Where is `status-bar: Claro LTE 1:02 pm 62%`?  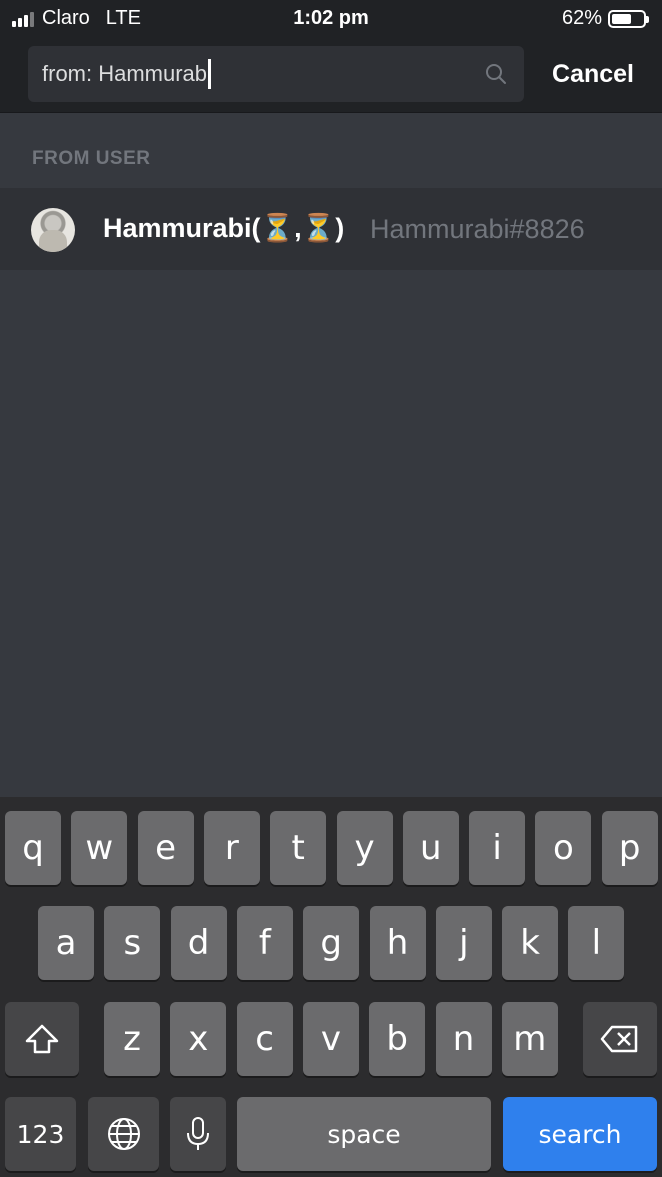
status-bar: Claro LTE 1:02 pm 62% is located at coordinates (331, 18).